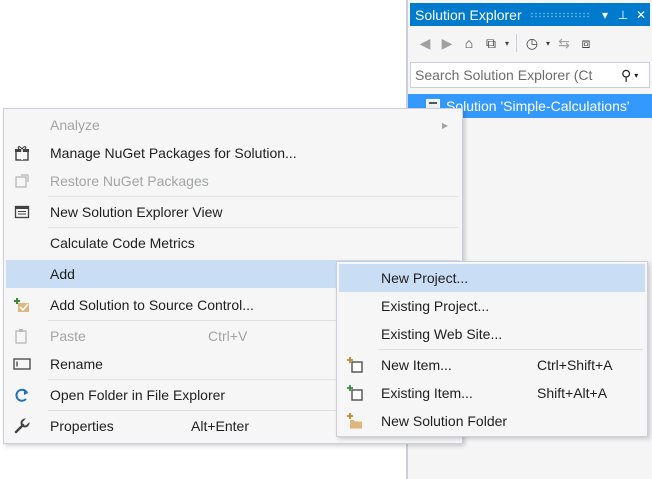  I want to click on menu-item-restore-nuget: Restore NuGet Packages, so click(233, 181).